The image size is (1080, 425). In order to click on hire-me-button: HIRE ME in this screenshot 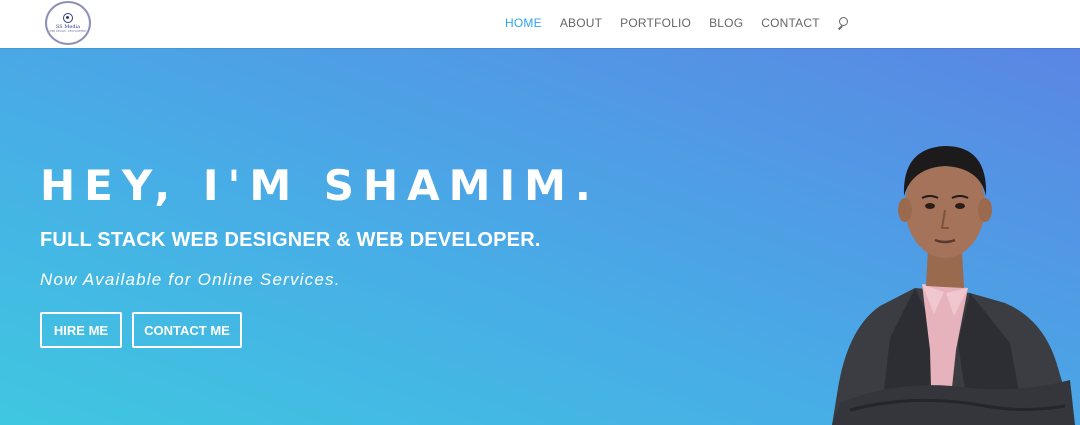, I will do `click(81, 330)`.